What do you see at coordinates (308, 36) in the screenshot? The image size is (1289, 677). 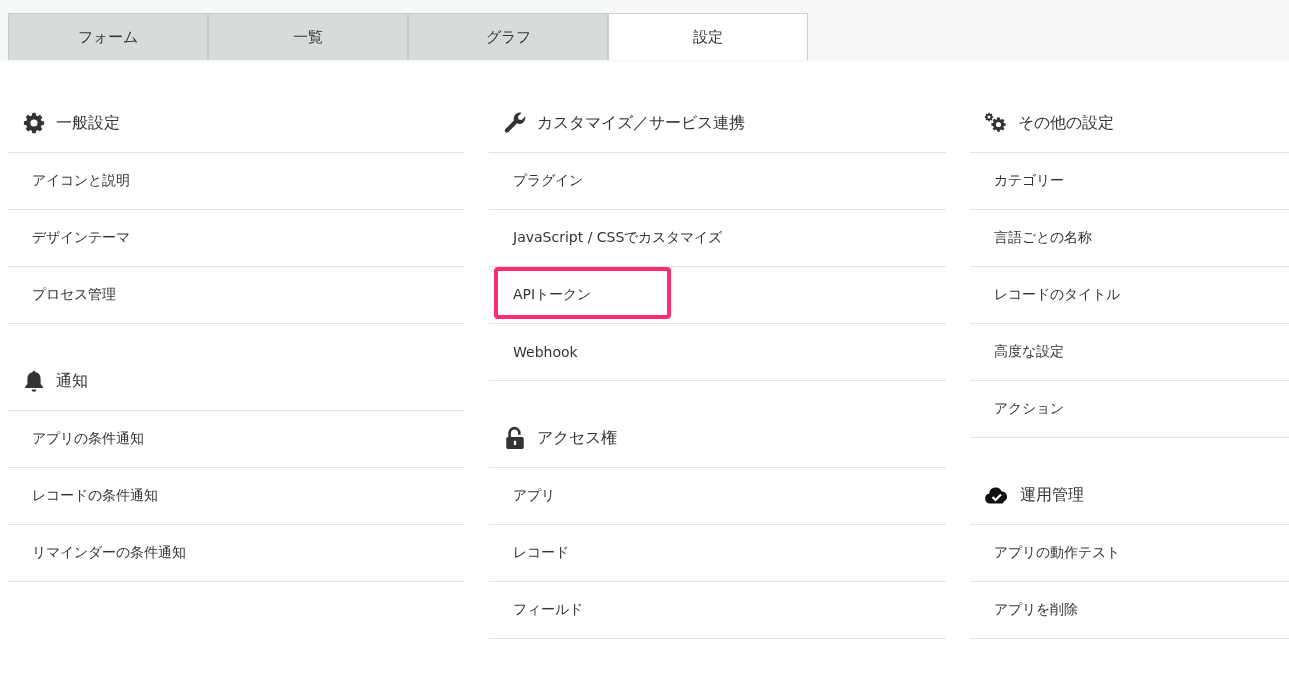 I see `tab: 一覧` at bounding box center [308, 36].